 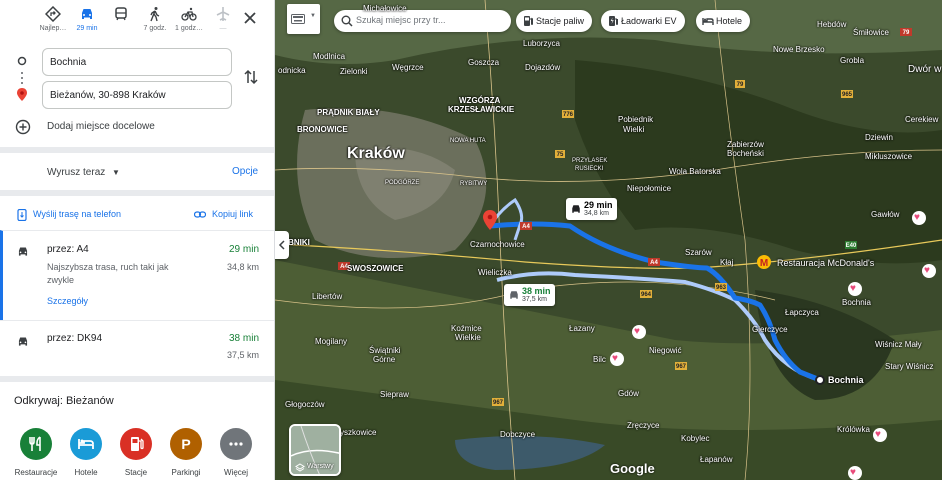 I want to click on route-badge-fastest: 29 min 34,8 km, so click(x=591, y=209).